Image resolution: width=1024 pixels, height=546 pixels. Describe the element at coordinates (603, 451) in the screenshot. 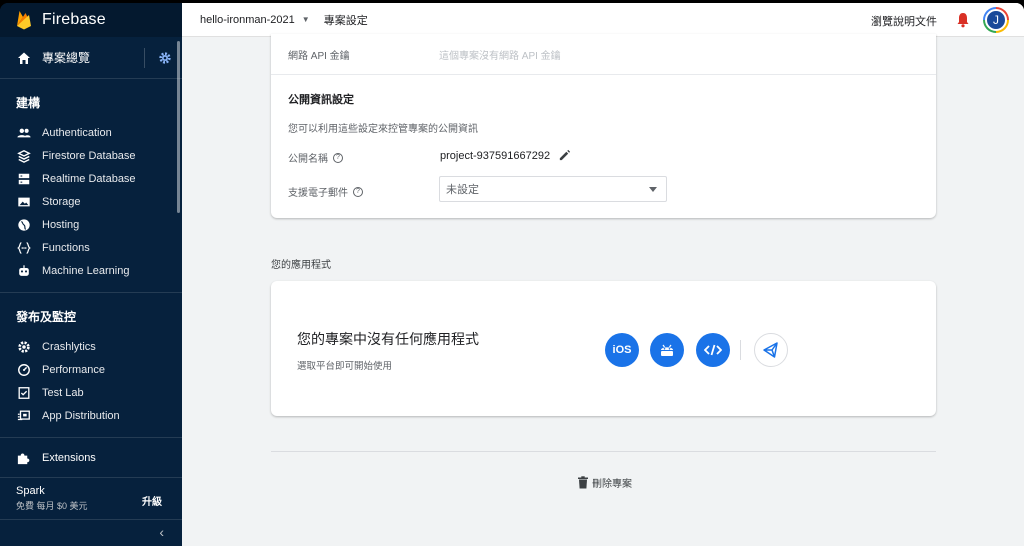

I see `section-divider` at that location.